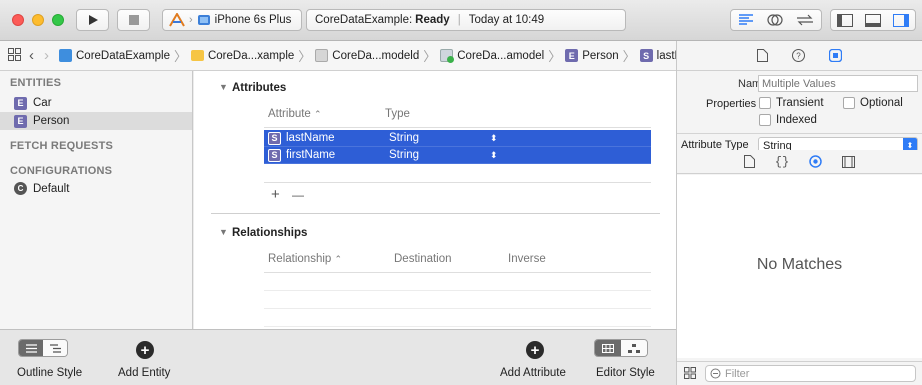 Image resolution: width=922 pixels, height=385 pixels. I want to click on entity-item-person: E Person, so click(96, 121).